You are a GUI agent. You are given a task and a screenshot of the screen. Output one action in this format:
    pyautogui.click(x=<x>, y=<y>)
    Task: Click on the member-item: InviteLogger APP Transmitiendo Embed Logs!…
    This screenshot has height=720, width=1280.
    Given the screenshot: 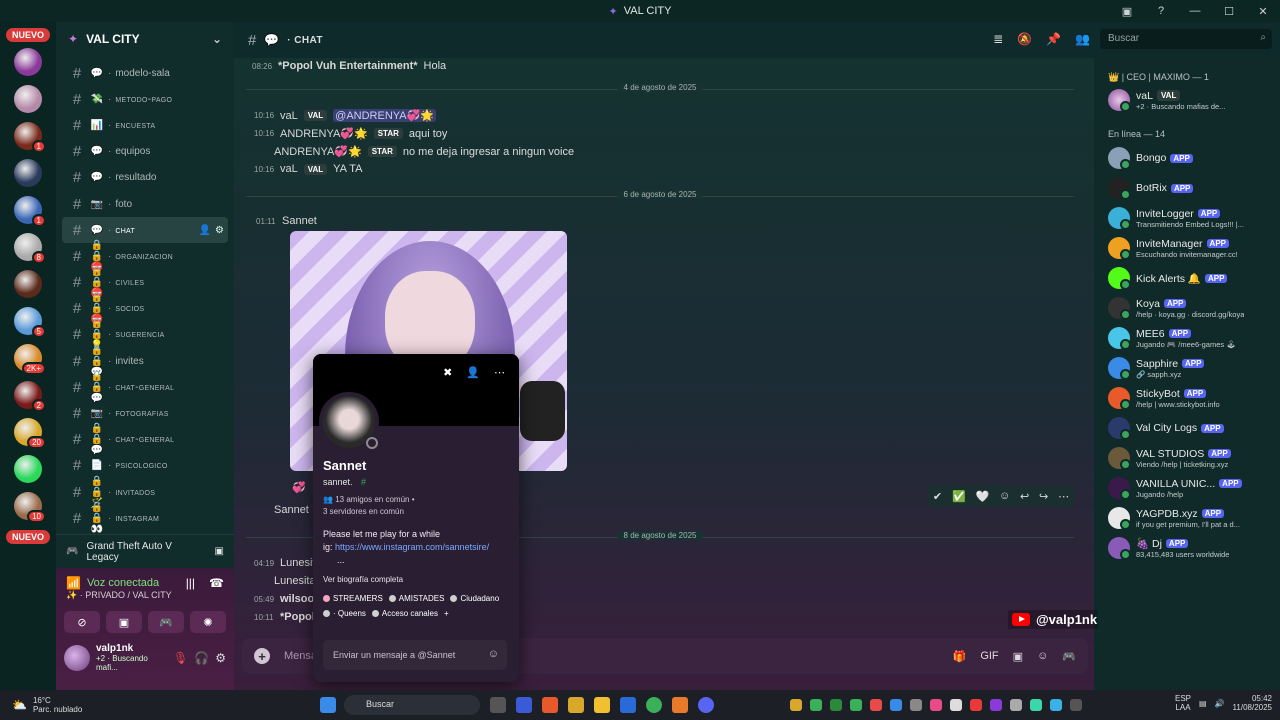 What is the action you would take?
    pyautogui.click(x=1189, y=218)
    